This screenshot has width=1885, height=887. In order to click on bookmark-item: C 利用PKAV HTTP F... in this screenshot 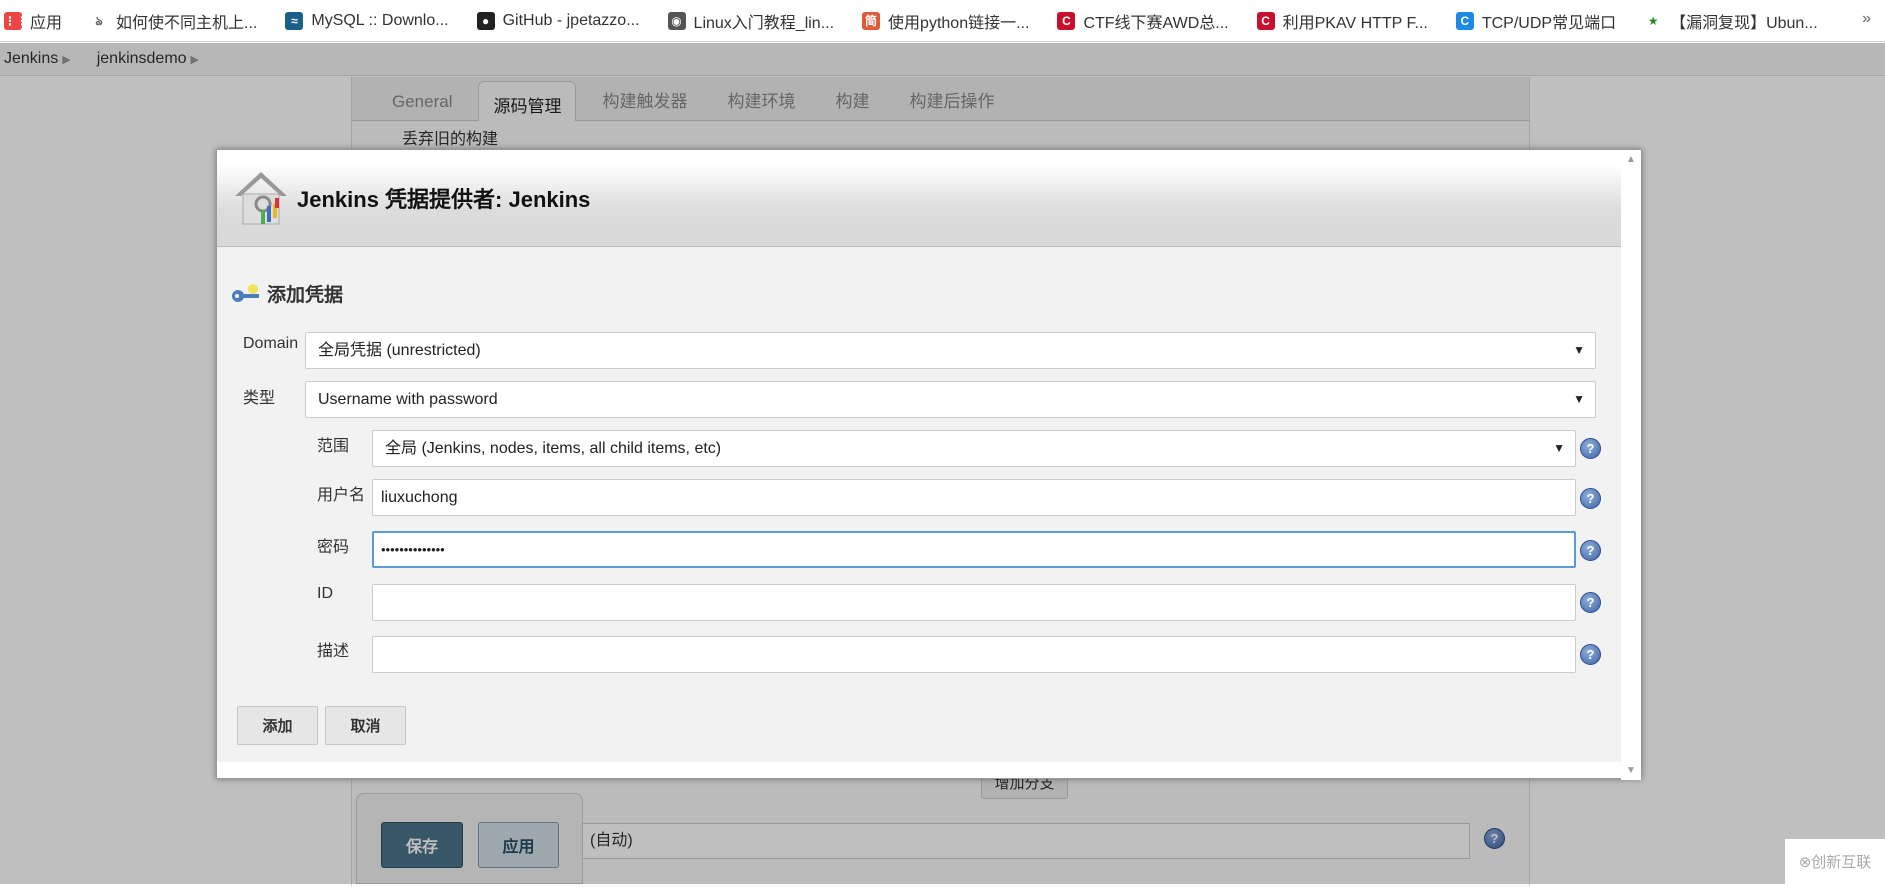, I will do `click(1342, 21)`.